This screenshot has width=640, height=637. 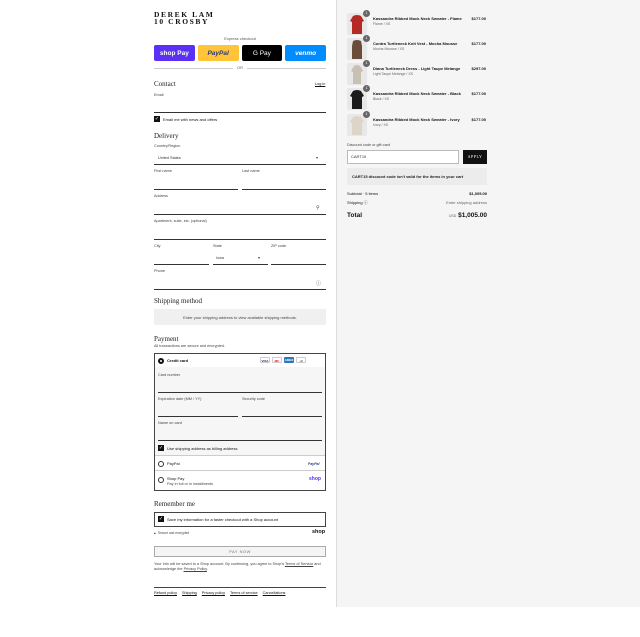 I want to click on card-number-field, so click(x=240, y=392).